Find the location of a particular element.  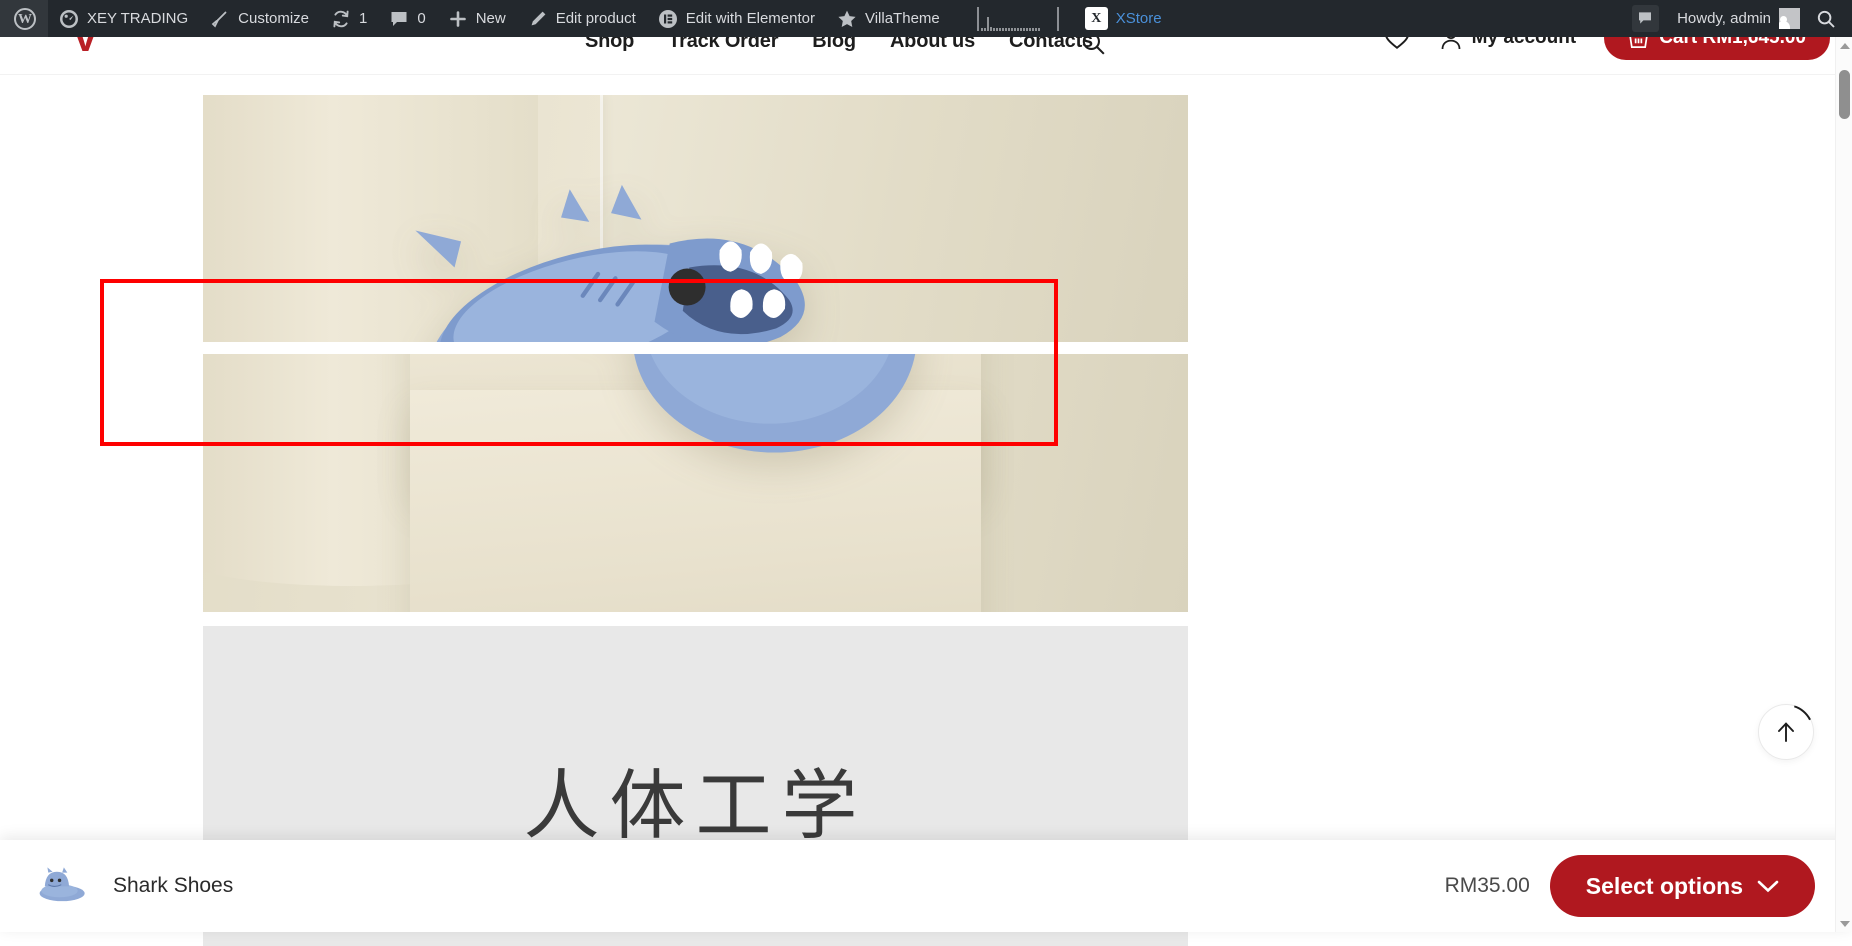

analytics-sparkline is located at coordinates (1010, 18).